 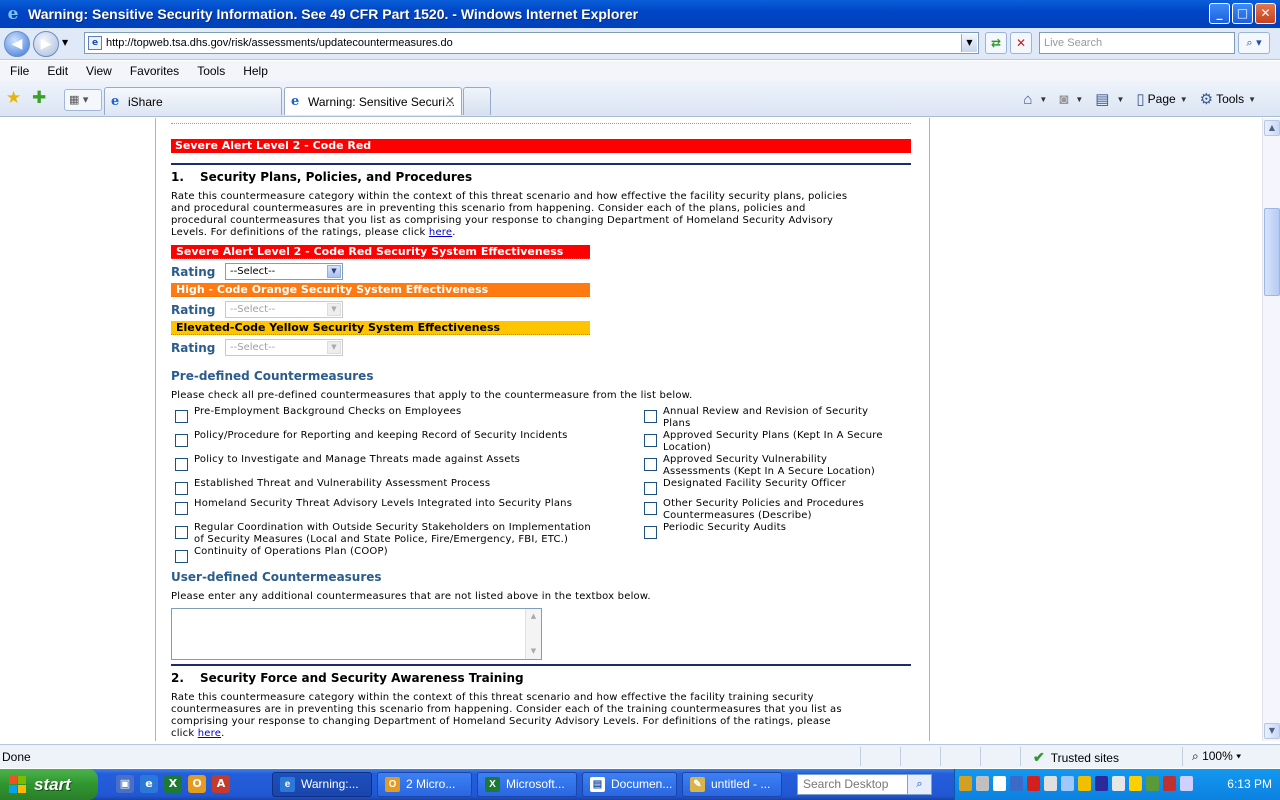 I want to click on ie-launch-icon: e, so click(x=149, y=784).